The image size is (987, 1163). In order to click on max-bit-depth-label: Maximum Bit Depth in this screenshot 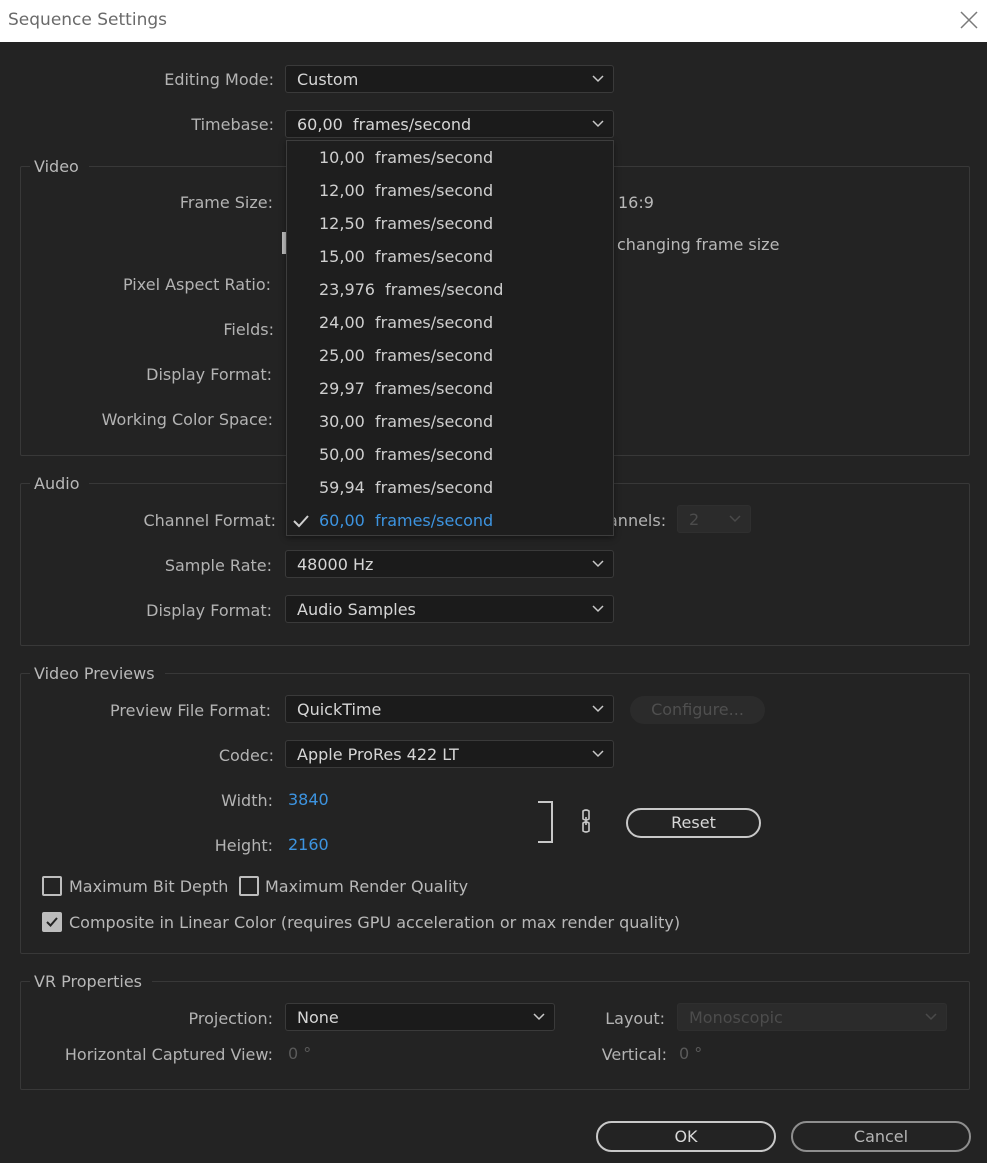, I will do `click(149, 886)`.